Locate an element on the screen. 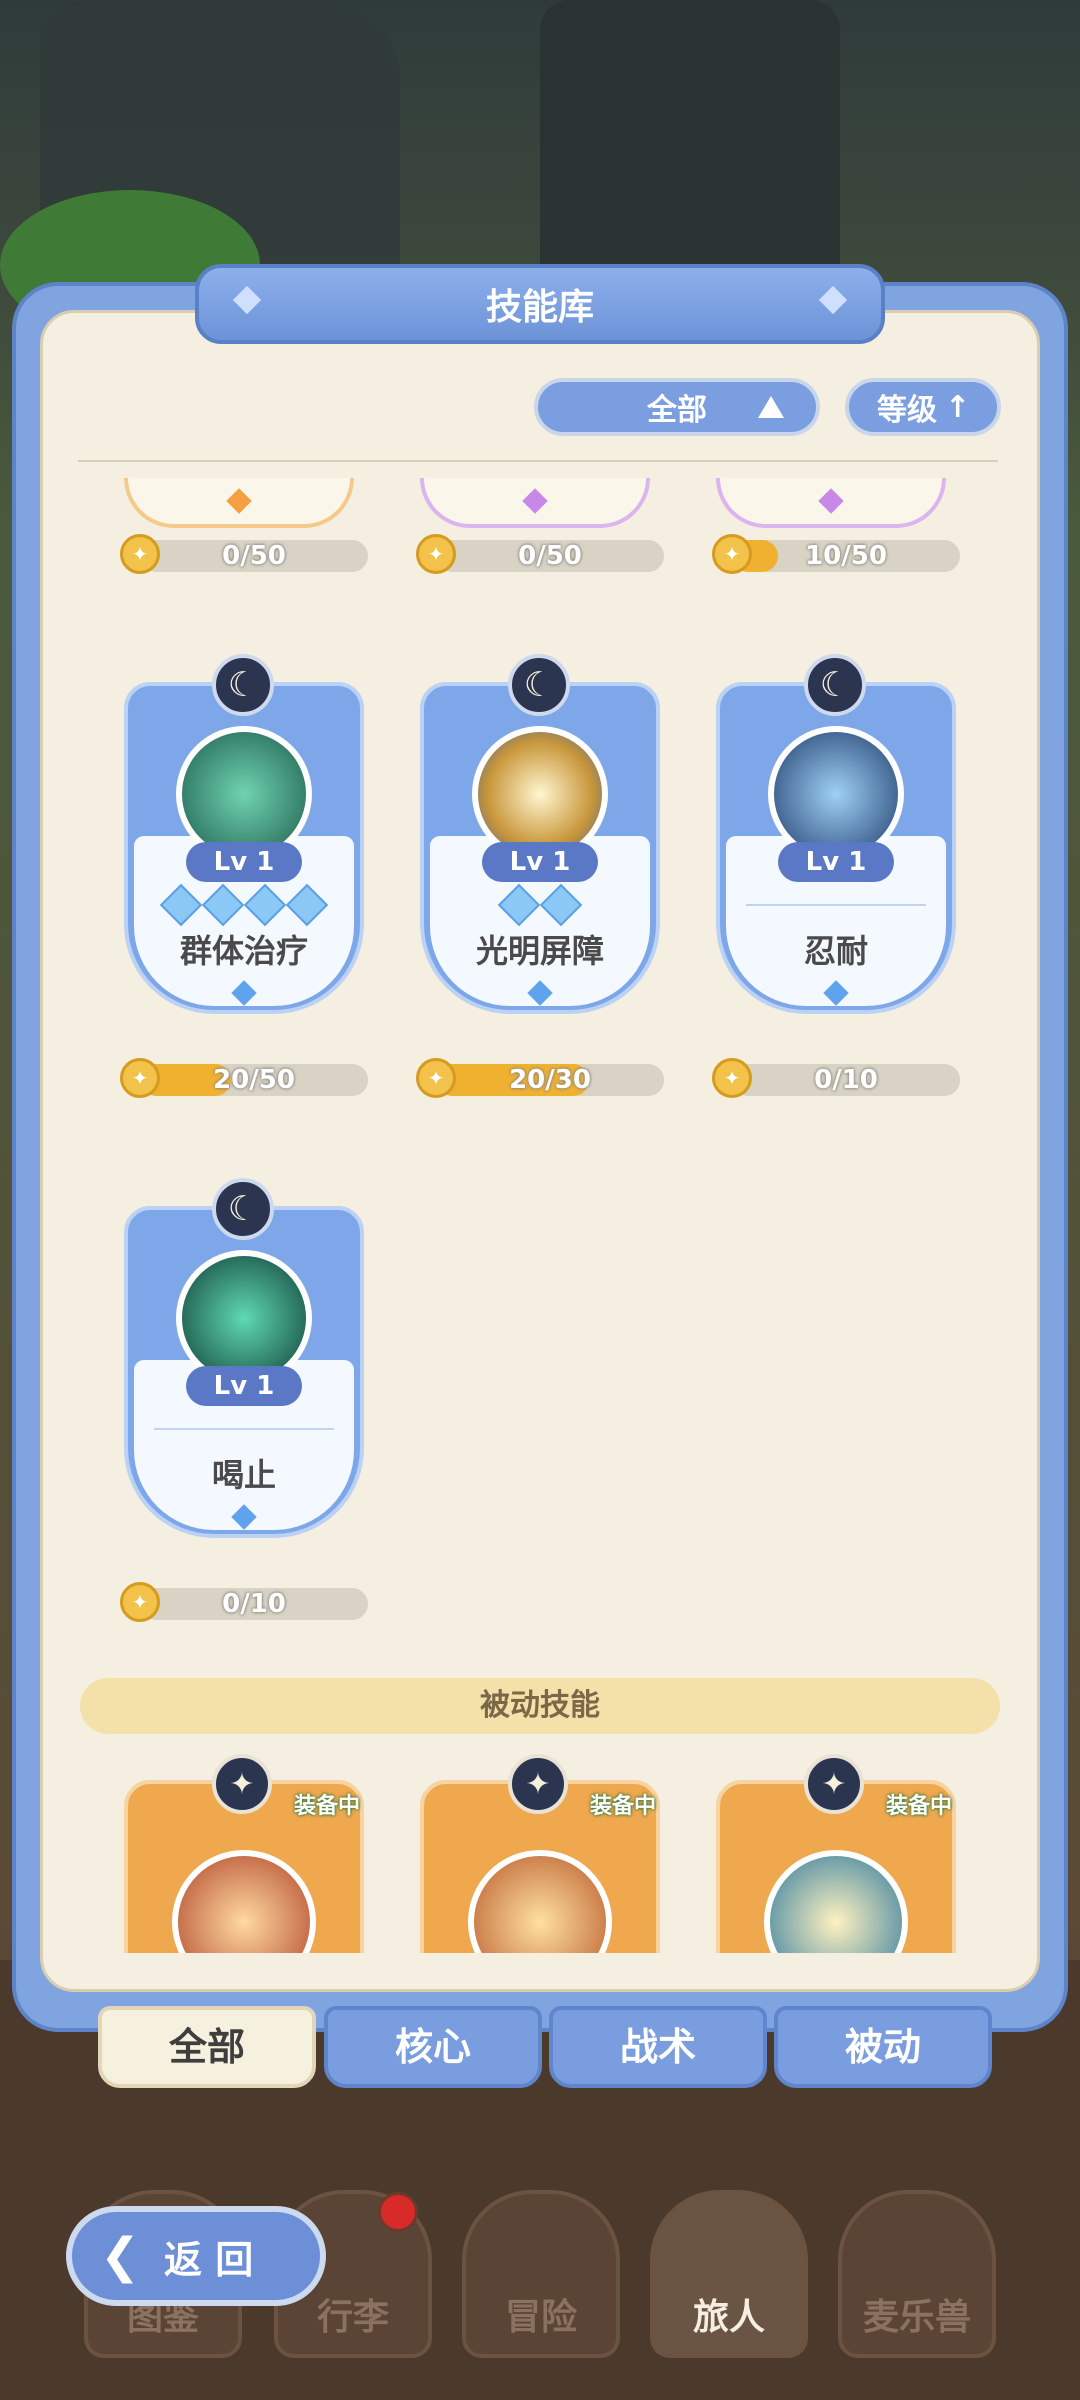  passive-skills-header: 被动技能 is located at coordinates (540, 1706).